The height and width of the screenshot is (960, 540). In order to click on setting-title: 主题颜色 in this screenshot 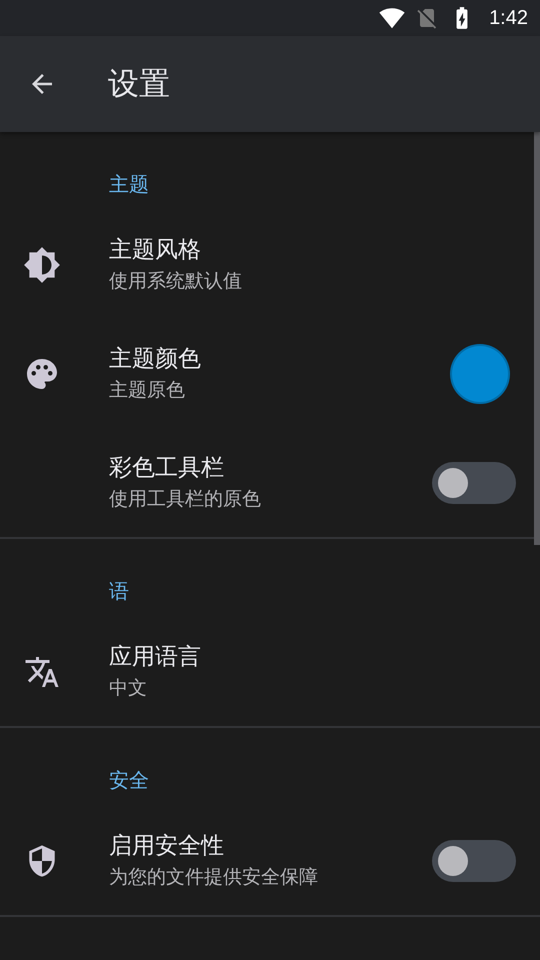, I will do `click(155, 358)`.